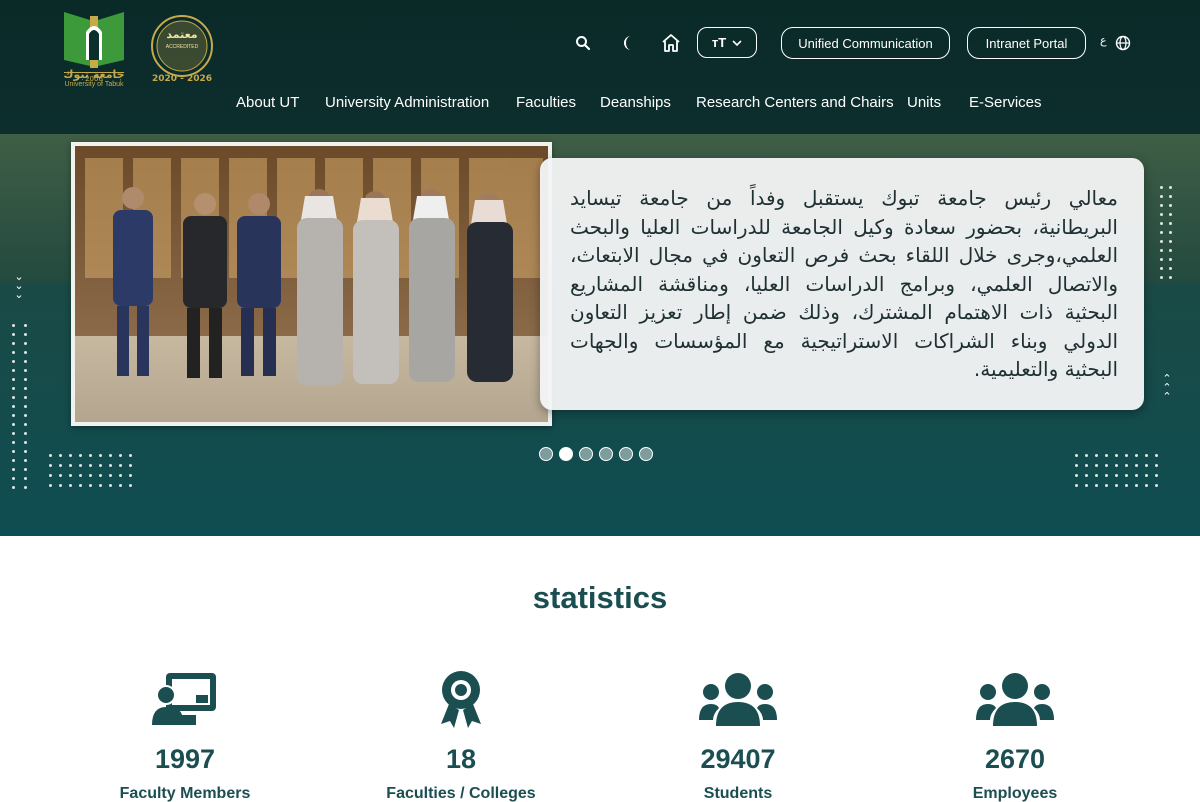  Describe the element at coordinates (94, 84) in the screenshot. I see `university-logo-name-en: University of Tabuk` at that location.